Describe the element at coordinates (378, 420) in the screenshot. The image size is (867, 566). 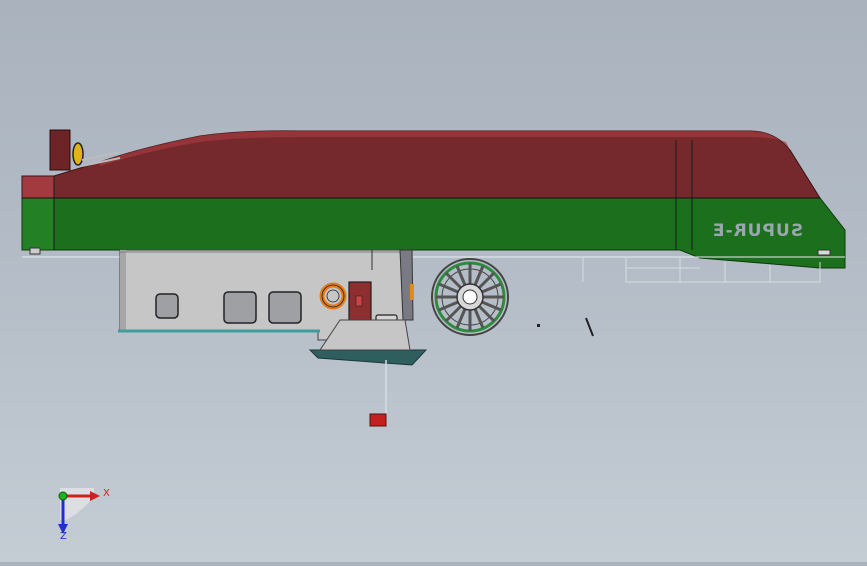
I see `hanging-box` at that location.